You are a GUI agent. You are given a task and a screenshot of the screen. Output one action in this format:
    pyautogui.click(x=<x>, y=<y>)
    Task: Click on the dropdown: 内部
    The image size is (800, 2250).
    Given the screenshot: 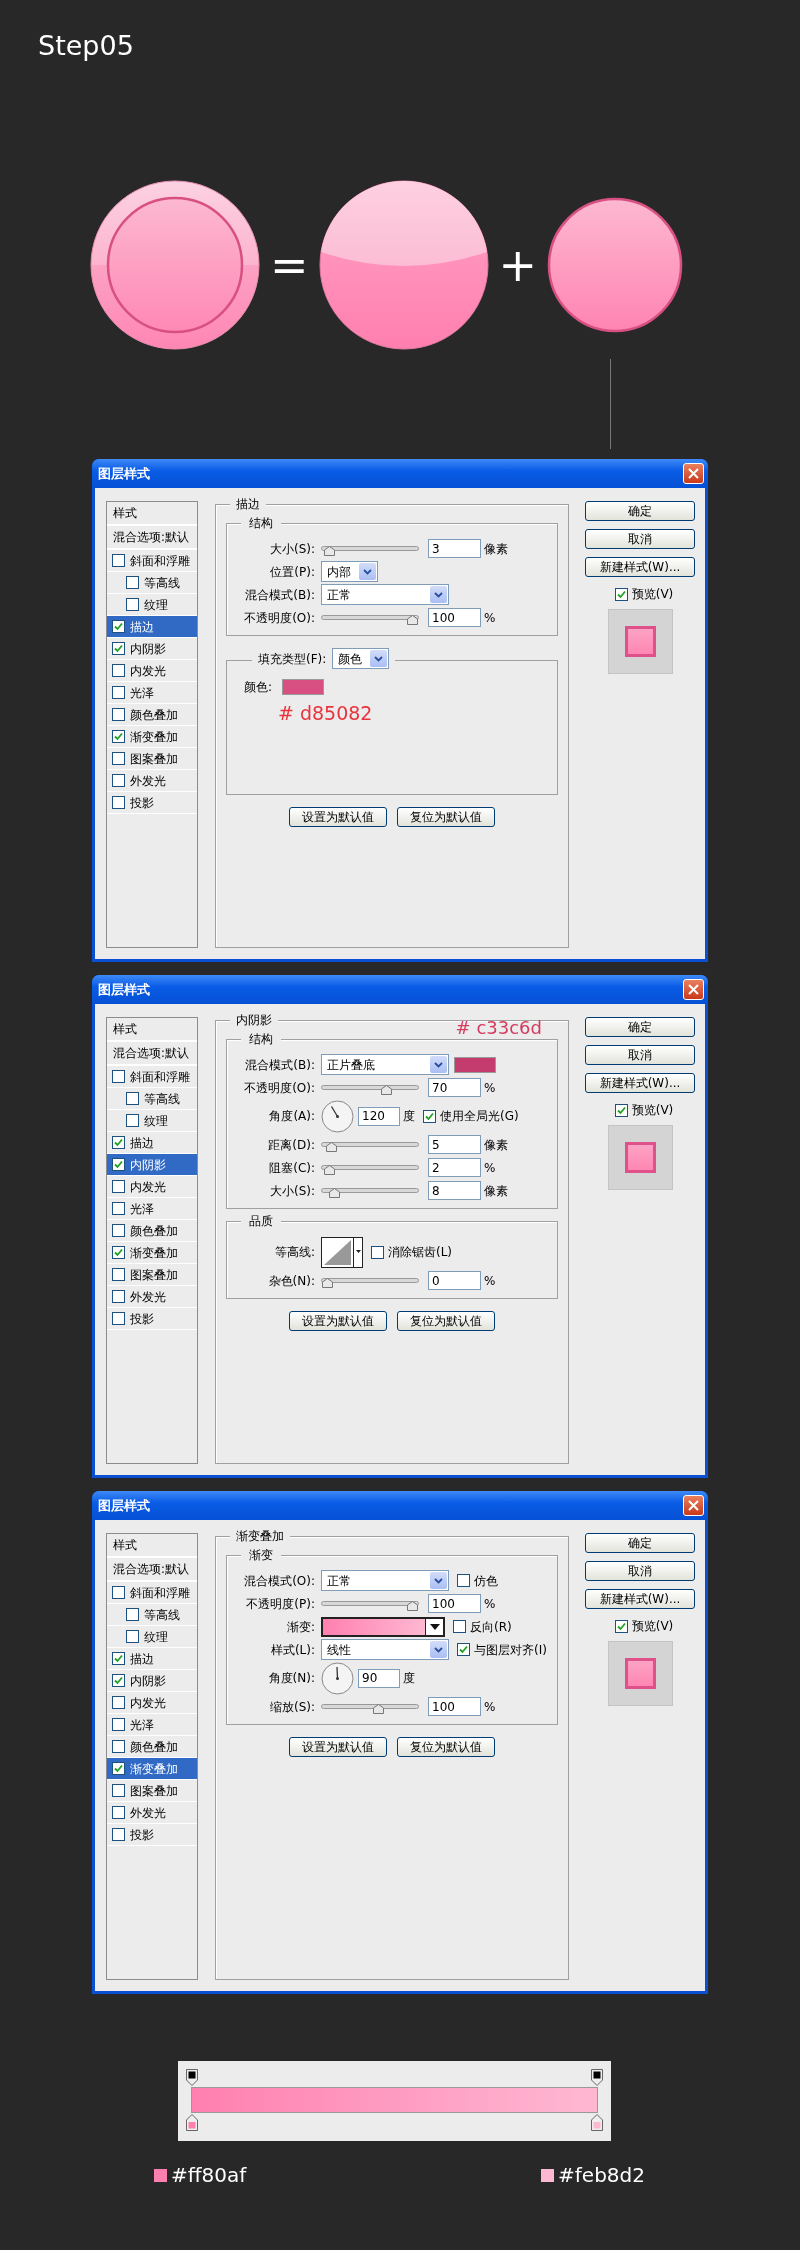 What is the action you would take?
    pyautogui.click(x=349, y=571)
    